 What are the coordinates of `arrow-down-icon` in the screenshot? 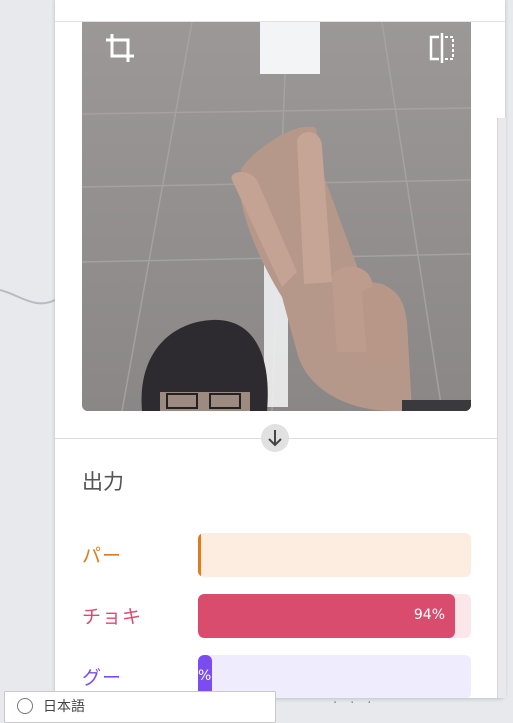 It's located at (275, 438).